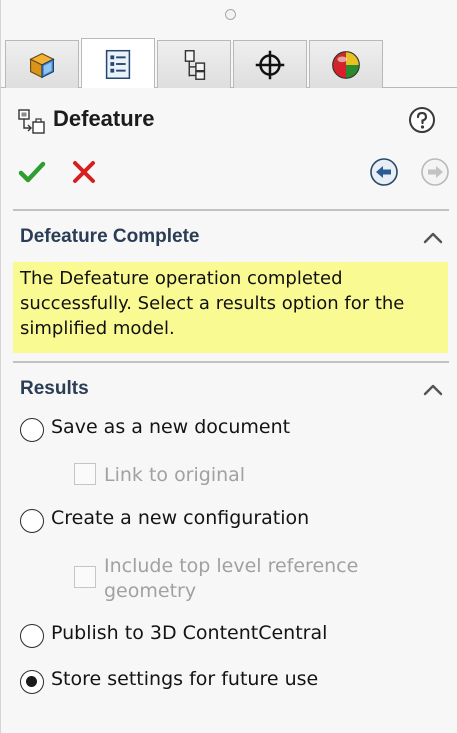 The height and width of the screenshot is (733, 457). Describe the element at coordinates (175, 475) in the screenshot. I see `checkbox-label: Link to original` at that location.